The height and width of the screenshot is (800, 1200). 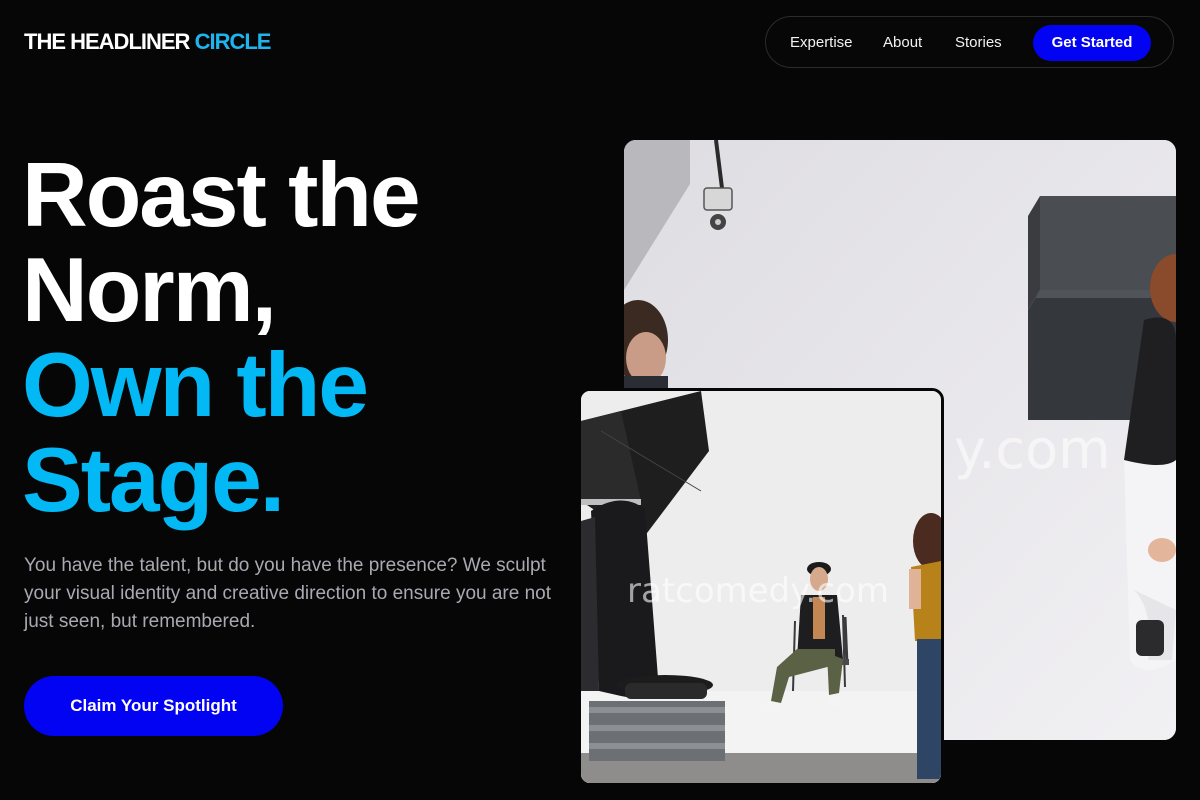 What do you see at coordinates (978, 43) in the screenshot?
I see `nav-link-stories: Stories` at bounding box center [978, 43].